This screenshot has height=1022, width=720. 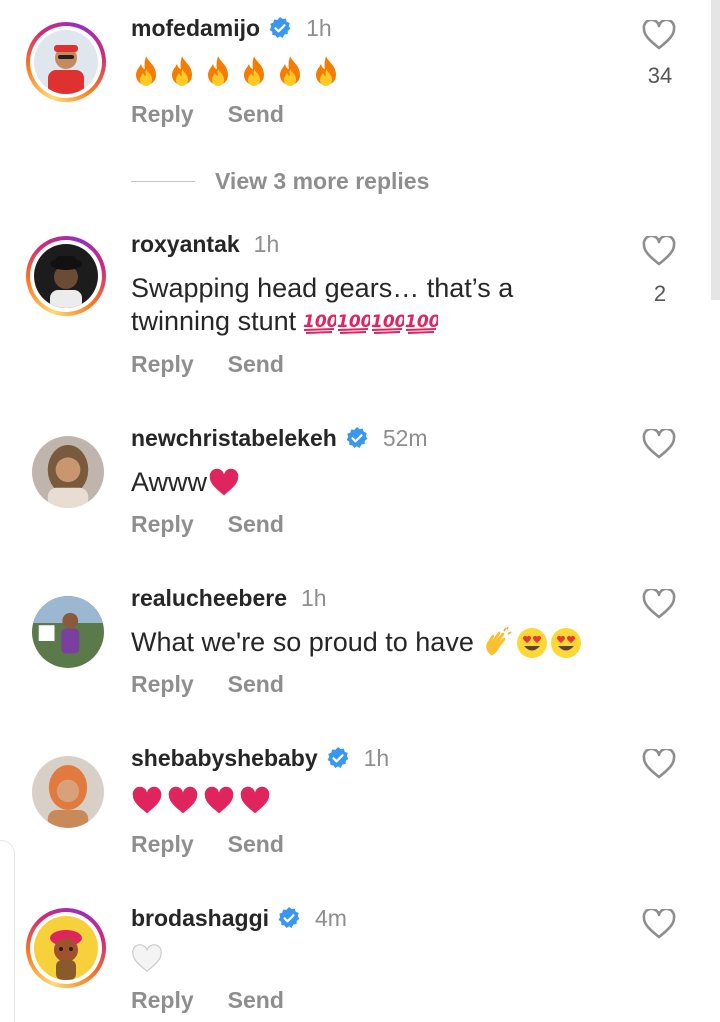 What do you see at coordinates (234, 438) in the screenshot?
I see `username: newchristabelekeh` at bounding box center [234, 438].